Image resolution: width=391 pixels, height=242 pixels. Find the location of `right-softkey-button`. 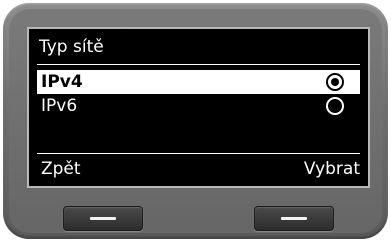

right-softkey-button is located at coordinates (294, 218).